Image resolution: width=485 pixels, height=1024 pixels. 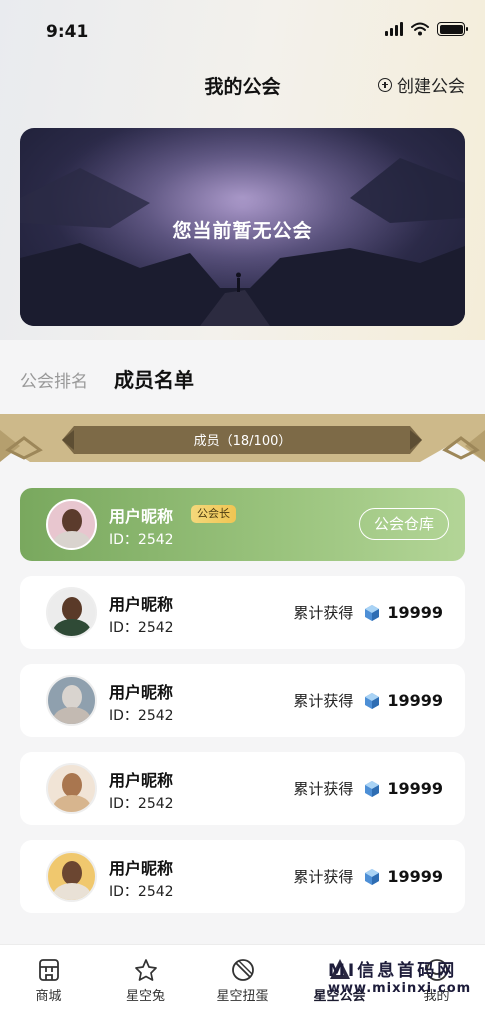 I want to click on tabbar-label: 星空扭蛋, so click(x=242, y=996).